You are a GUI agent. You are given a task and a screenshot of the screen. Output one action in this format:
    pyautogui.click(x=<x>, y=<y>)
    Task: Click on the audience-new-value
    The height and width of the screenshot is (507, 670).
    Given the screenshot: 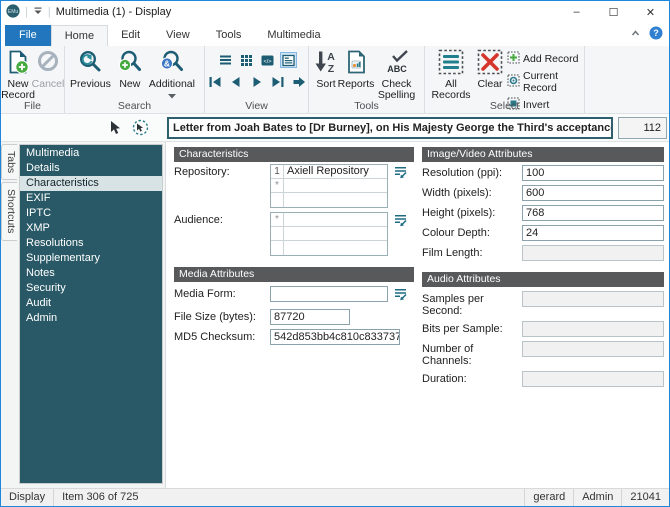 What is the action you would take?
    pyautogui.click(x=335, y=219)
    